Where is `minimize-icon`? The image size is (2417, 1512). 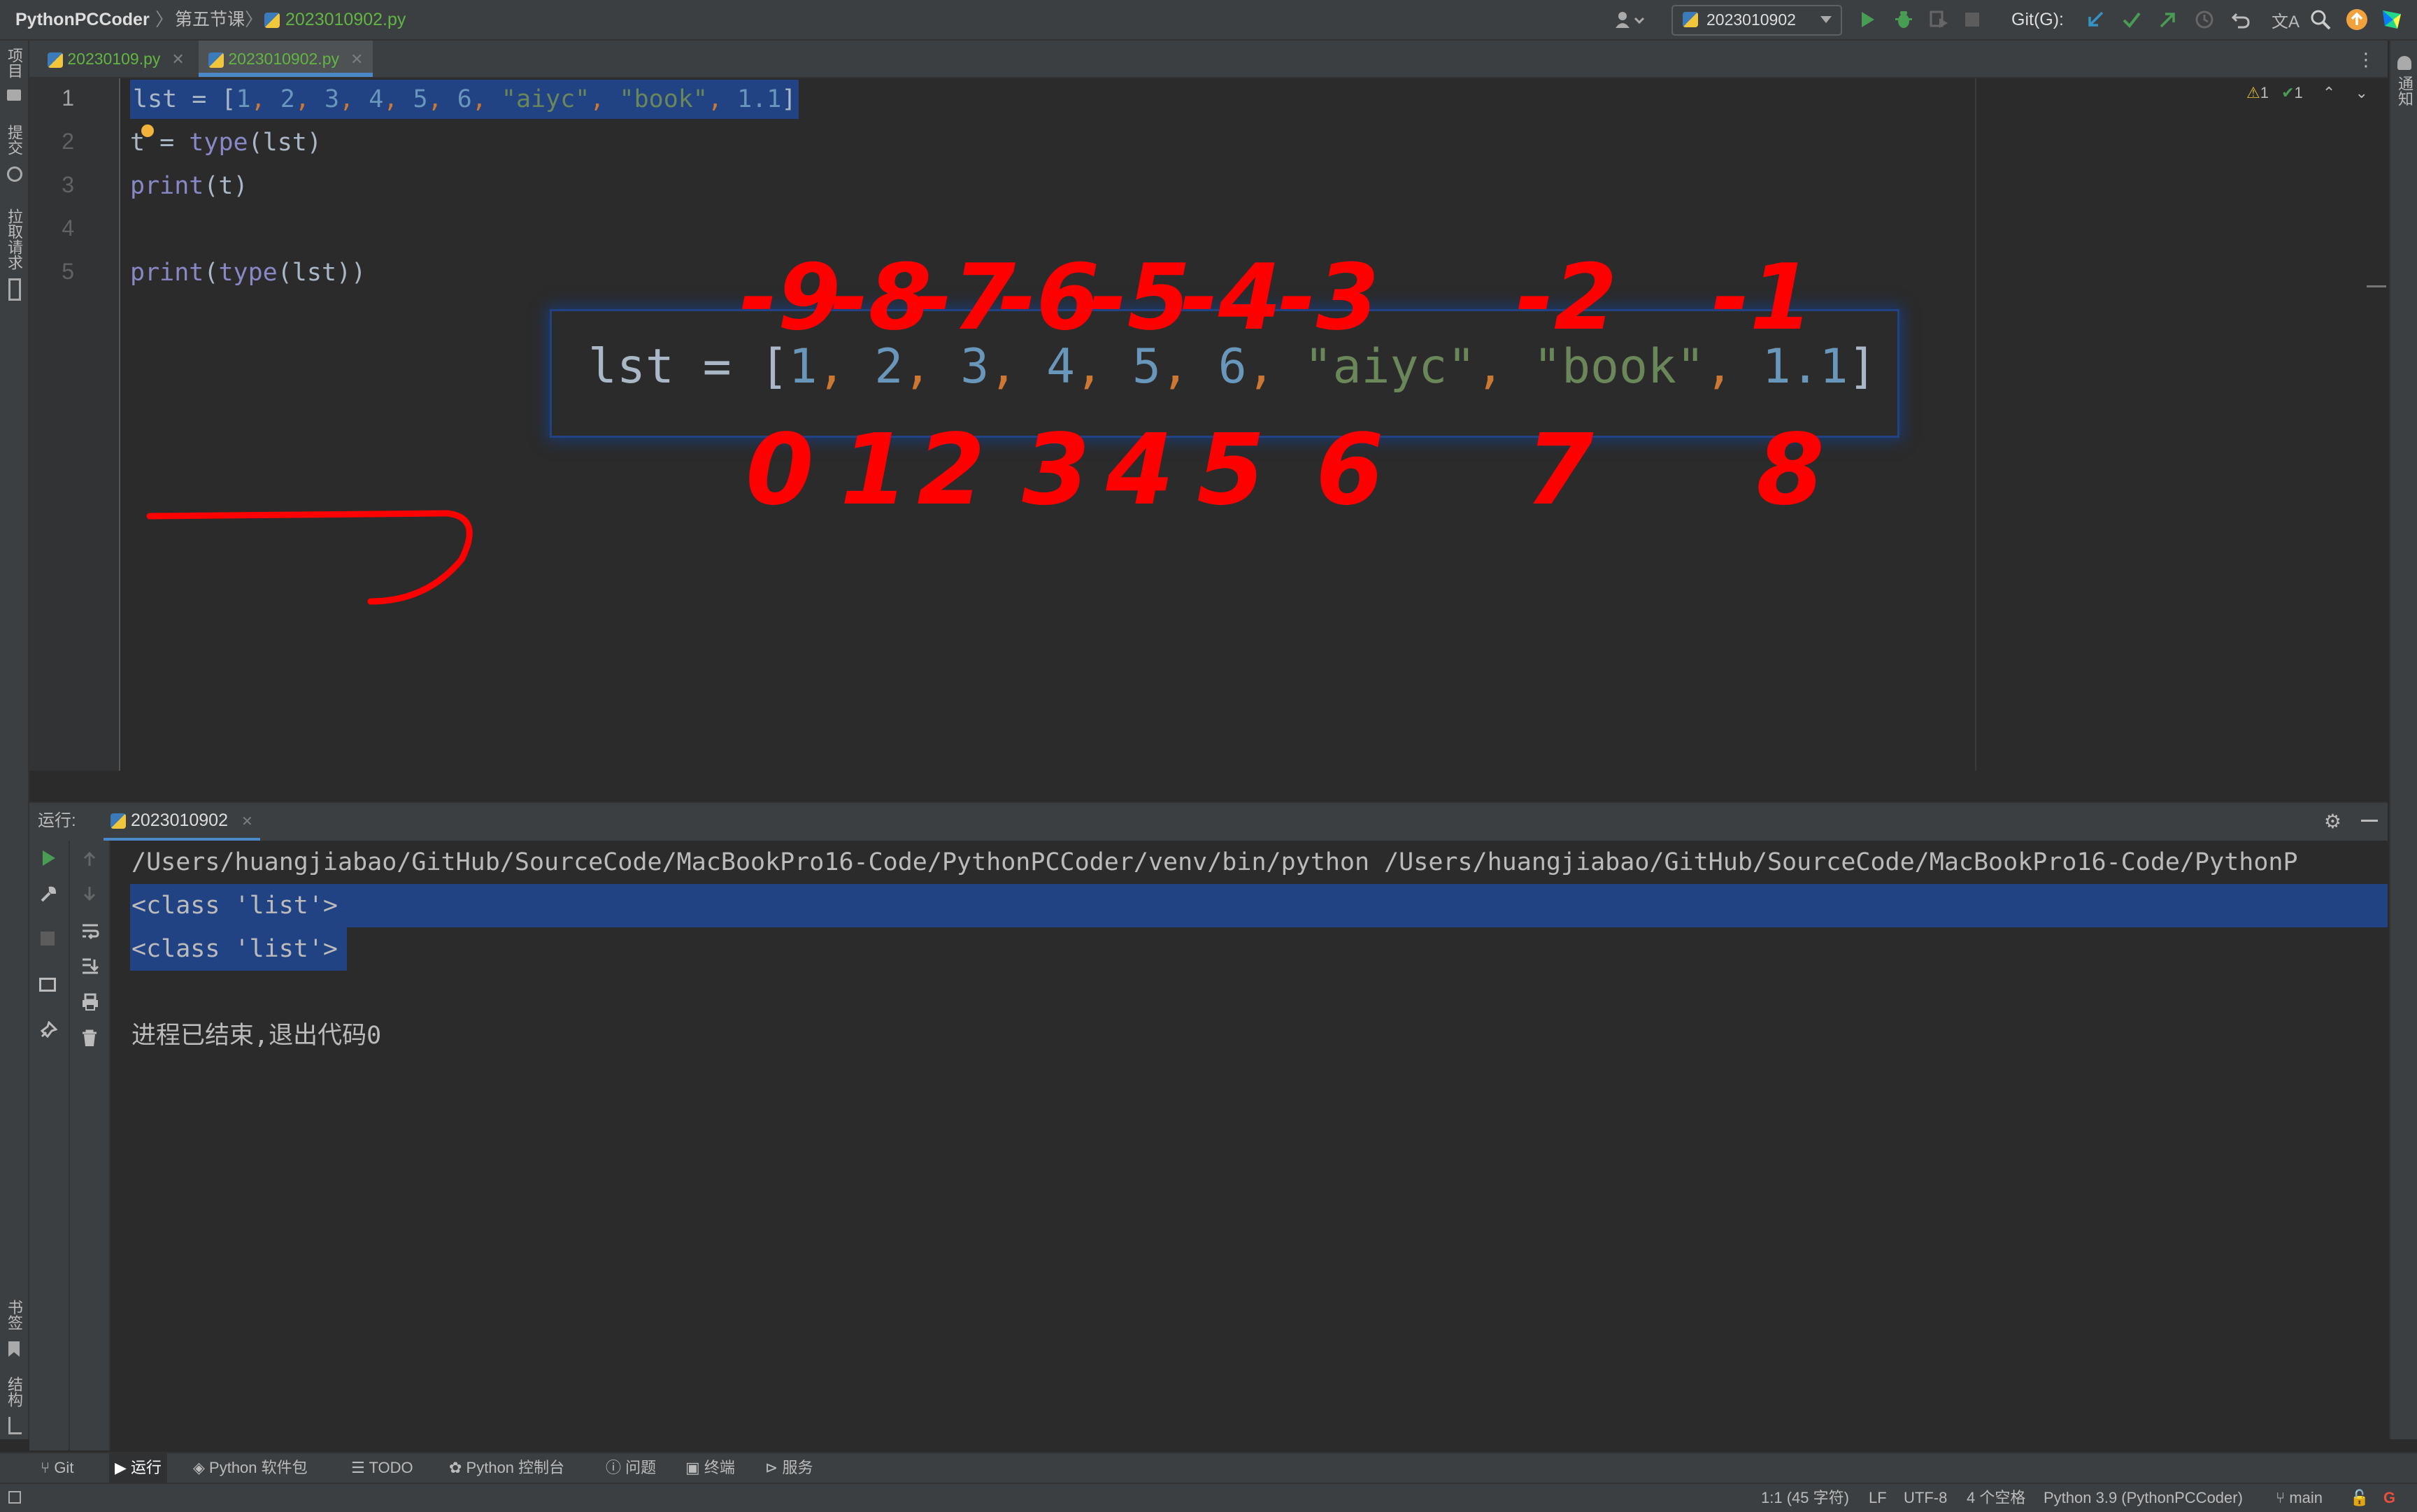
minimize-icon is located at coordinates (2369, 821).